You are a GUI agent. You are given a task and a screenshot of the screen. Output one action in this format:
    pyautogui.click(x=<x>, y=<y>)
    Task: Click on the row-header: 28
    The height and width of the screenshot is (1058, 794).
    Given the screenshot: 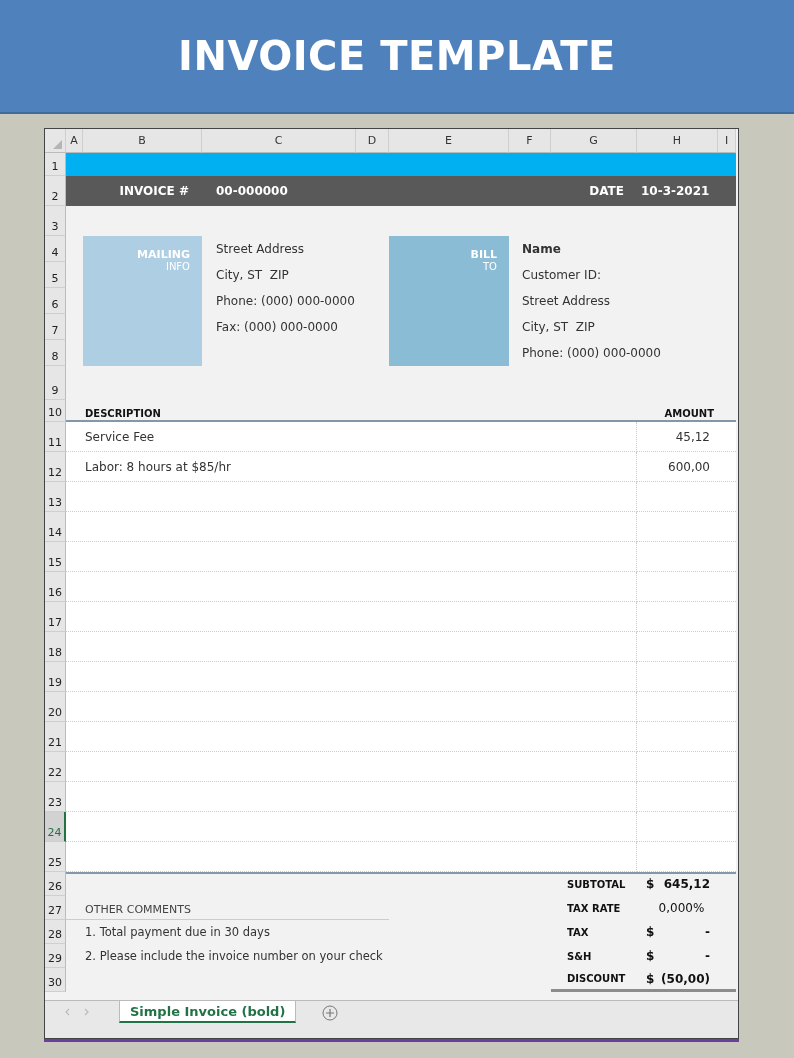 What is the action you would take?
    pyautogui.click(x=55, y=932)
    